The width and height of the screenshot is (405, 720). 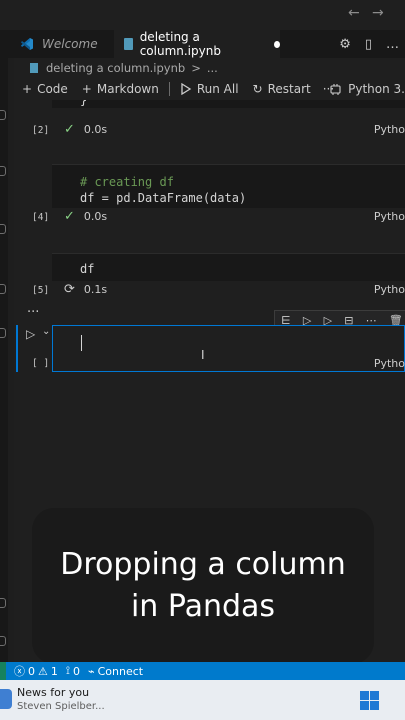 I want to click on add-code-label: Code, so click(x=52, y=89).